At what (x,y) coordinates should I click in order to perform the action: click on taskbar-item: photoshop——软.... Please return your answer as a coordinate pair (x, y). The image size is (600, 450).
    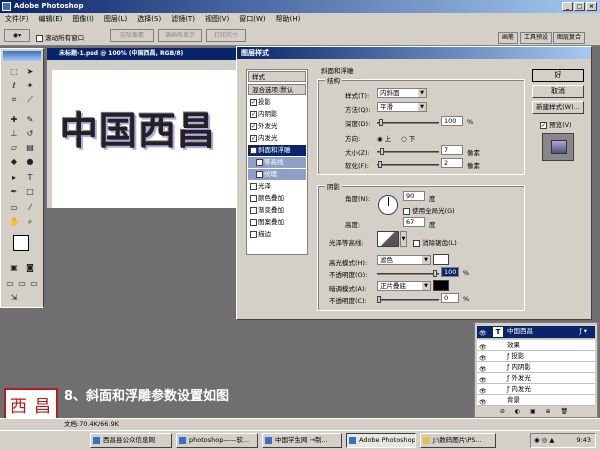
    Looking at the image, I should click on (217, 440).